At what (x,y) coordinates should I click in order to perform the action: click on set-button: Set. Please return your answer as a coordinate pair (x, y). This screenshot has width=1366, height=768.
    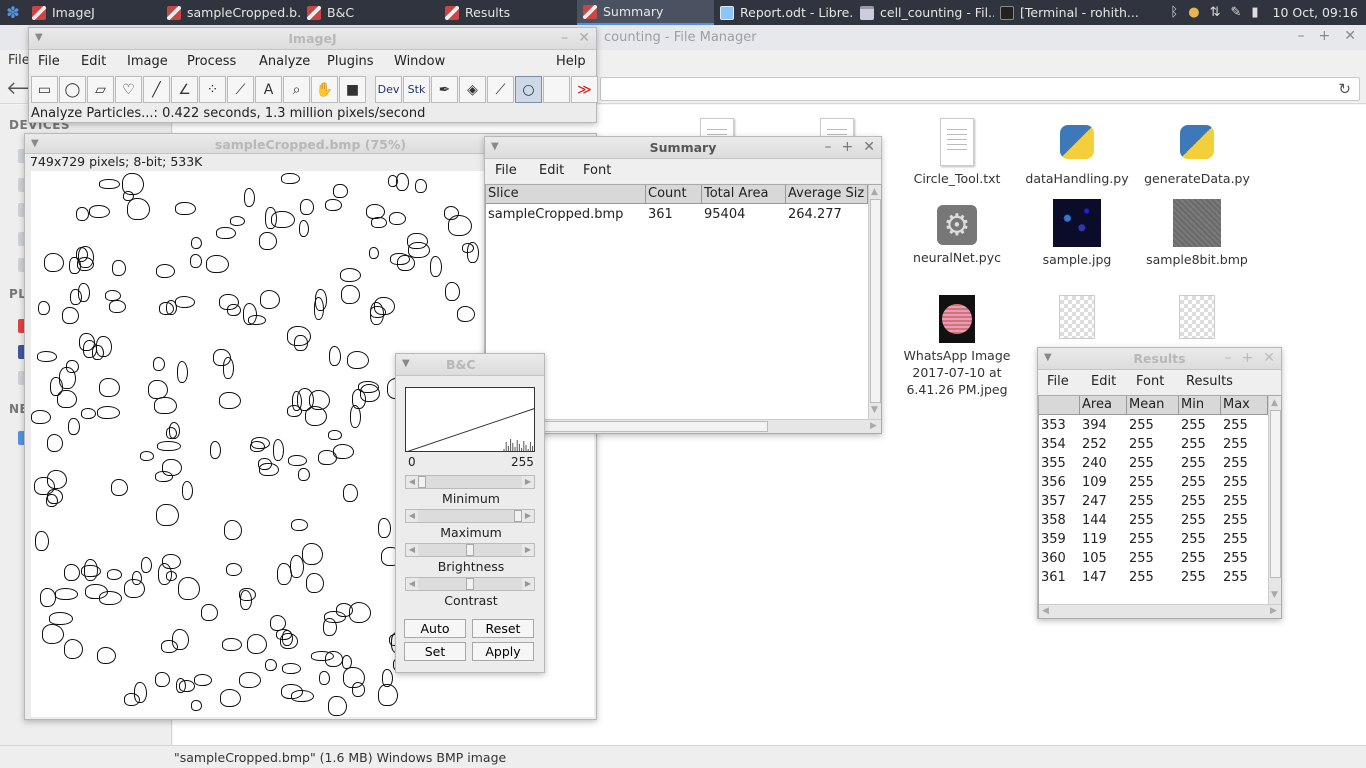
    Looking at the image, I should click on (435, 651).